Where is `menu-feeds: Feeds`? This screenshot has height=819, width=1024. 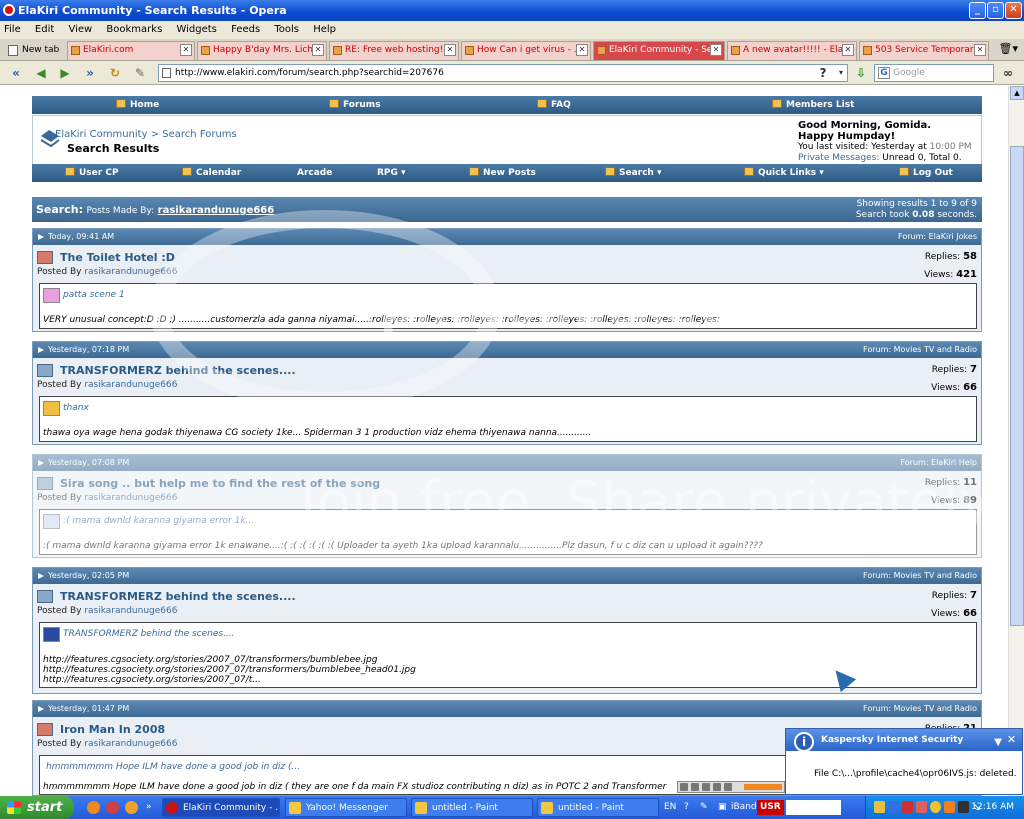 menu-feeds: Feeds is located at coordinates (245, 29).